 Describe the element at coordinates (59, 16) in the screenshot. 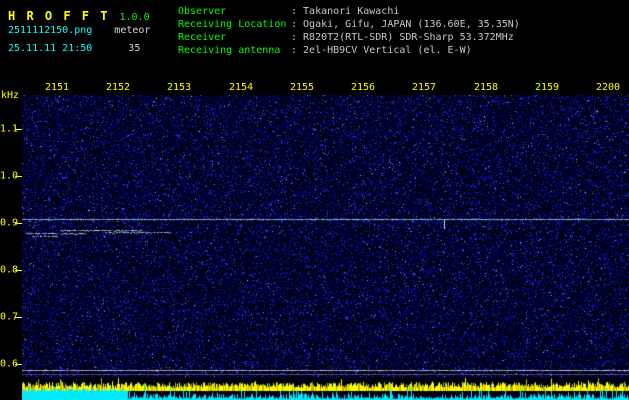

I see `app-title: H R O F F T` at that location.